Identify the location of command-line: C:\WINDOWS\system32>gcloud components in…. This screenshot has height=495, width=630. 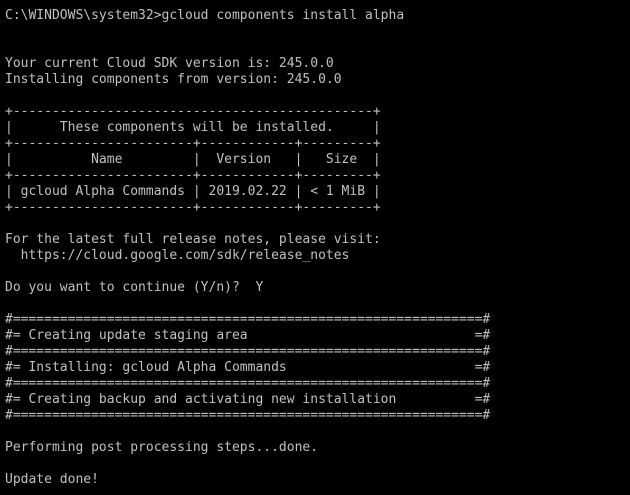
(205, 15).